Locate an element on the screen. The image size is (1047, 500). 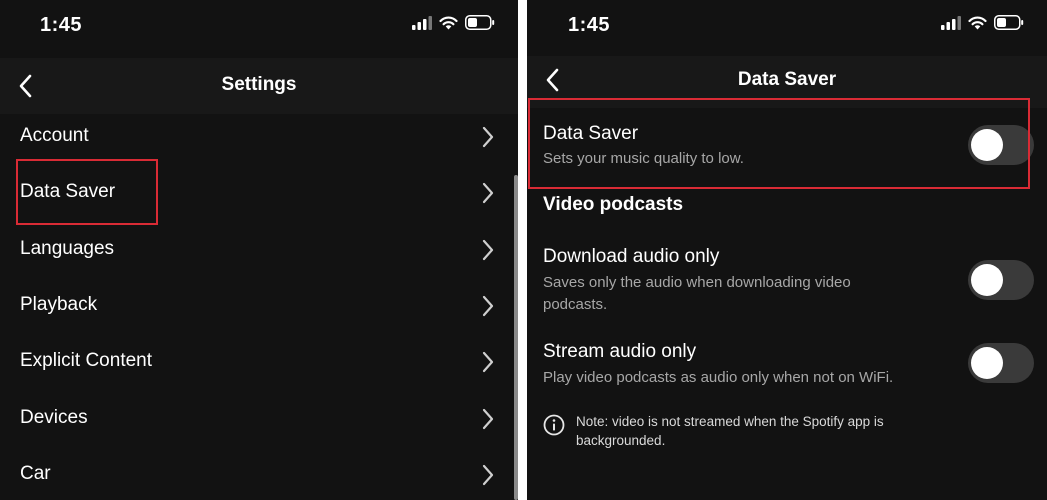
settings-item-car: Car is located at coordinates (259, 475).